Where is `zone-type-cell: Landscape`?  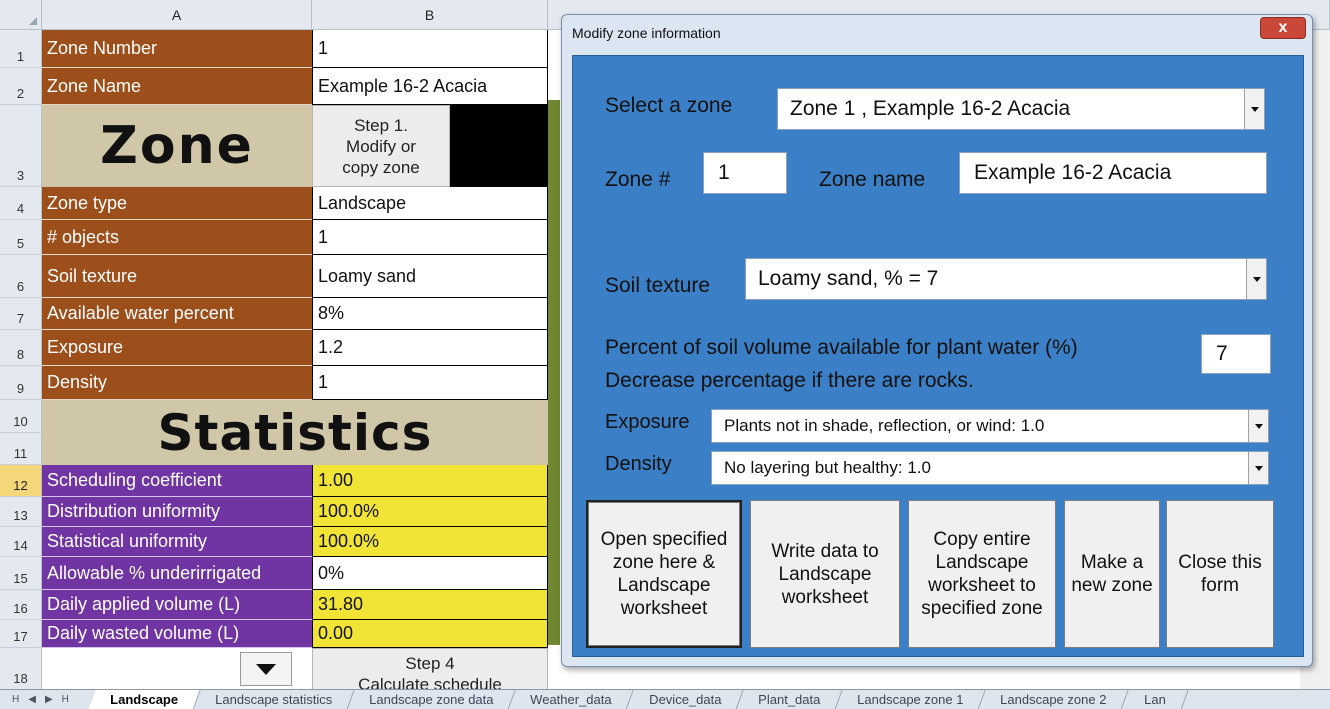
zone-type-cell: Landscape is located at coordinates (430, 203).